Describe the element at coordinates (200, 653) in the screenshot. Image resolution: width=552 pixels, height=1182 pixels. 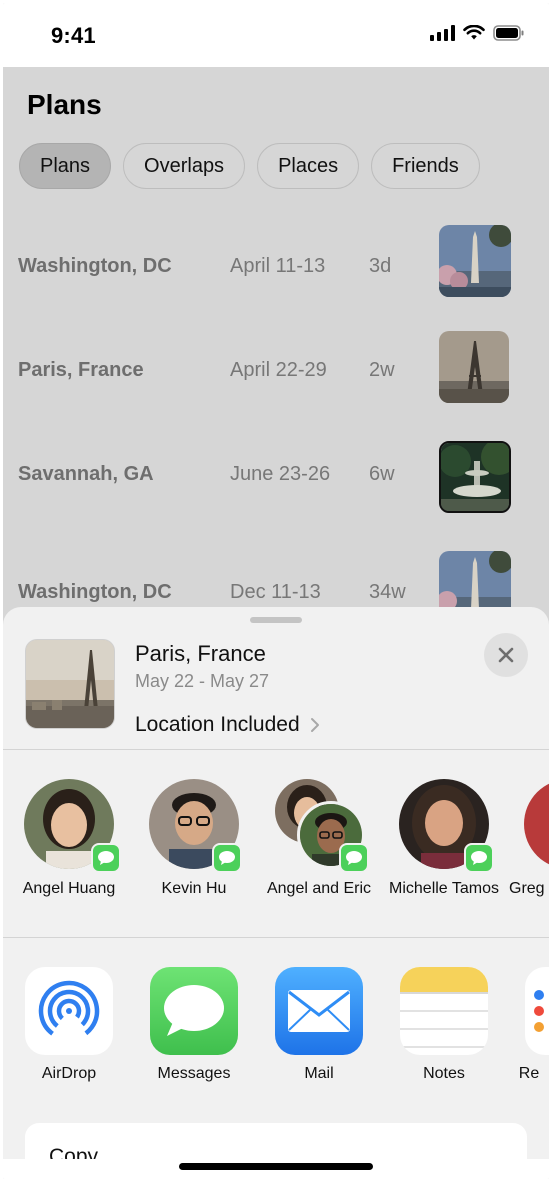
I see `share-title: Paris, France` at that location.